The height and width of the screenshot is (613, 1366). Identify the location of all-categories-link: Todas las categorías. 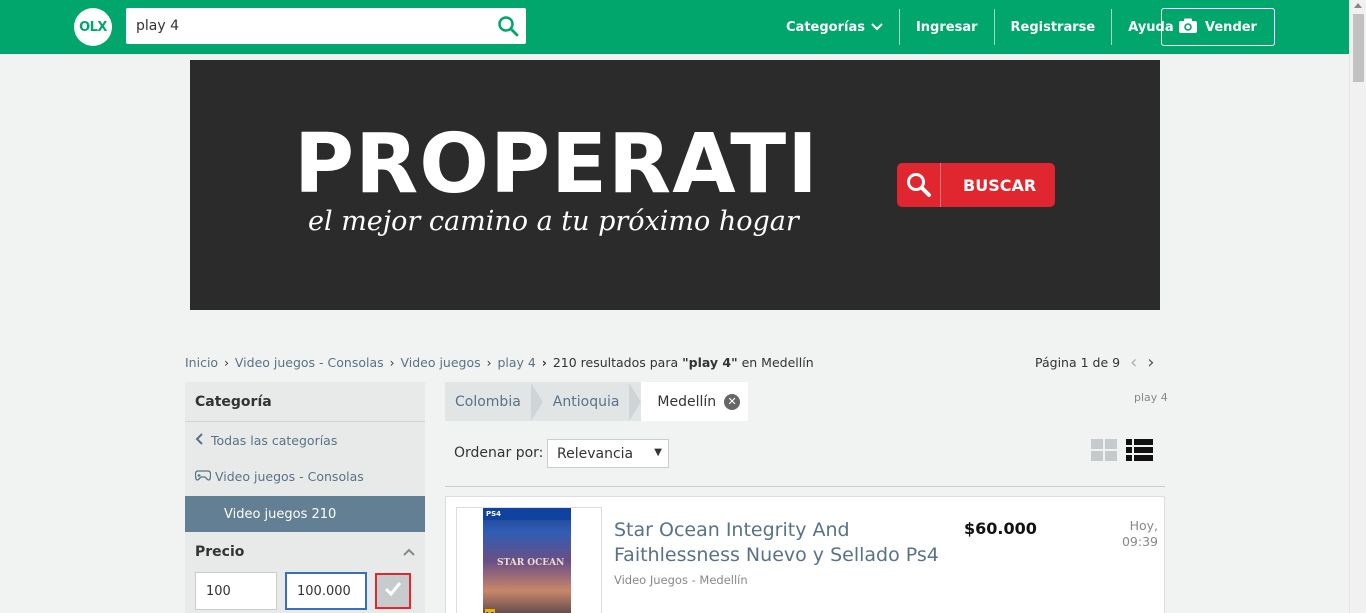
(305, 440).